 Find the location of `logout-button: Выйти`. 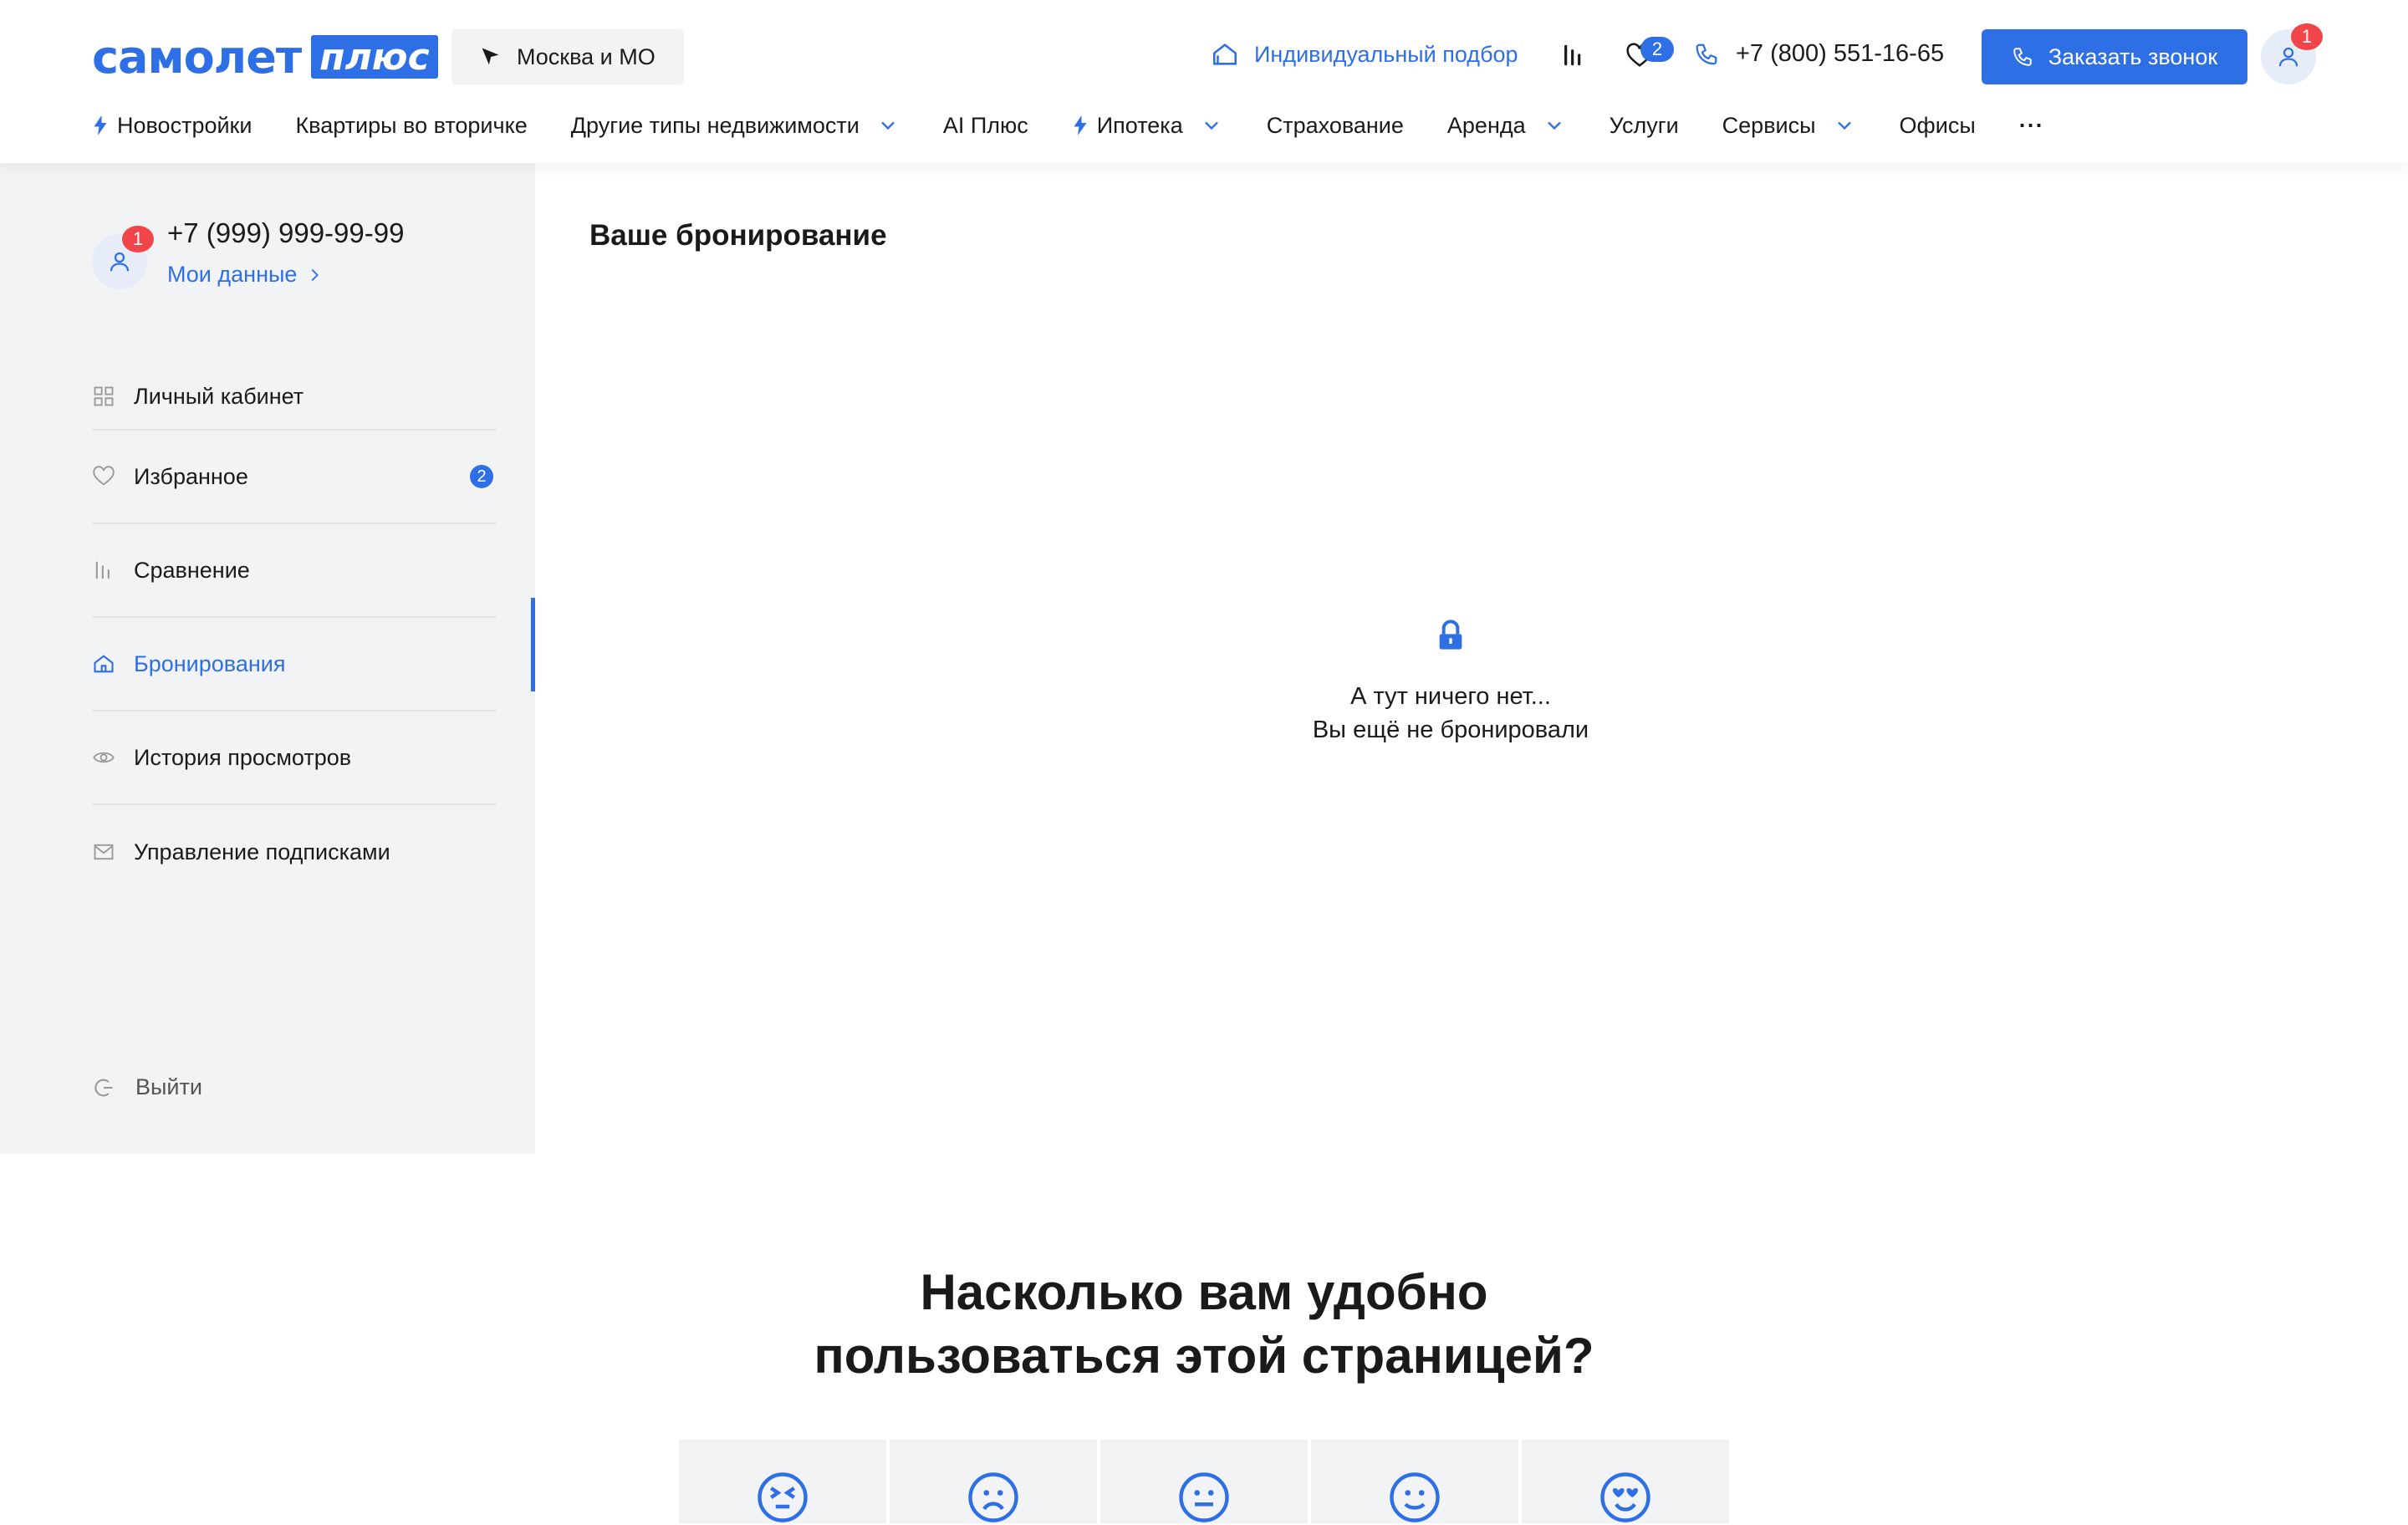

logout-button: Выйти is located at coordinates (147, 1087).